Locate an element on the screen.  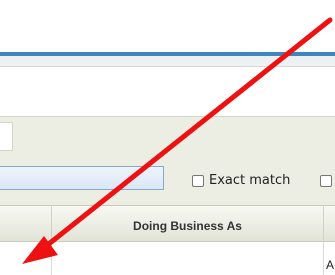
search-input is located at coordinates (82, 178).